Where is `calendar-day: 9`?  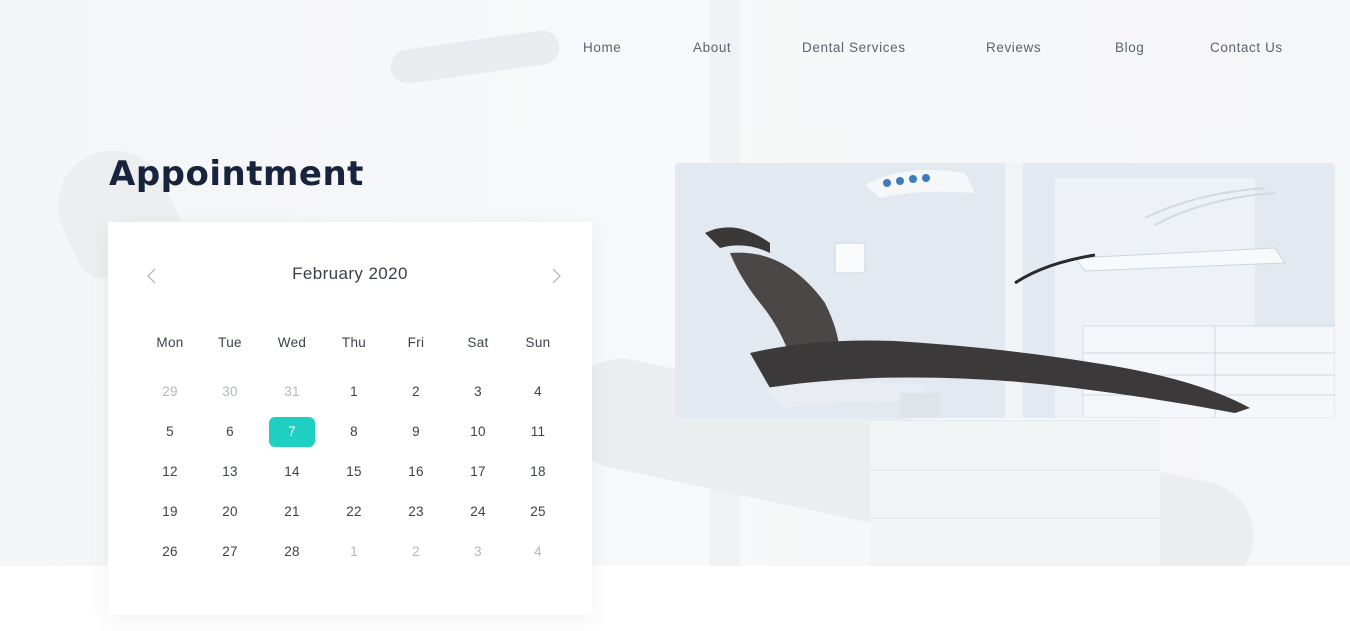 calendar-day: 9 is located at coordinates (416, 432).